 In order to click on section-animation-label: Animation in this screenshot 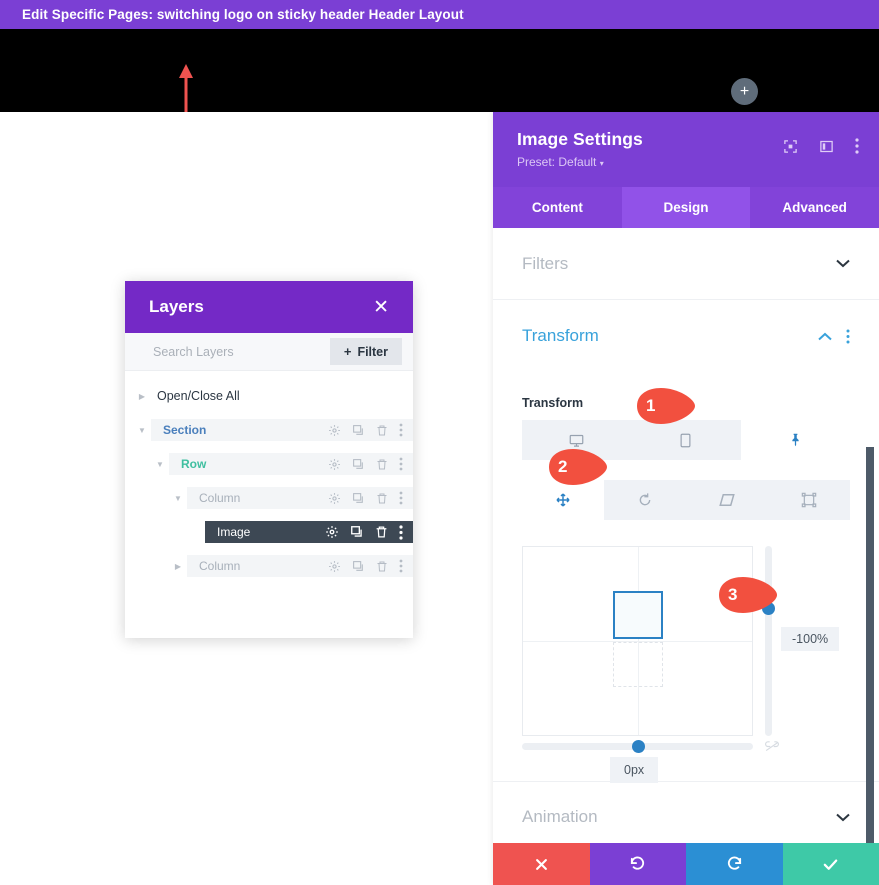, I will do `click(560, 816)`.